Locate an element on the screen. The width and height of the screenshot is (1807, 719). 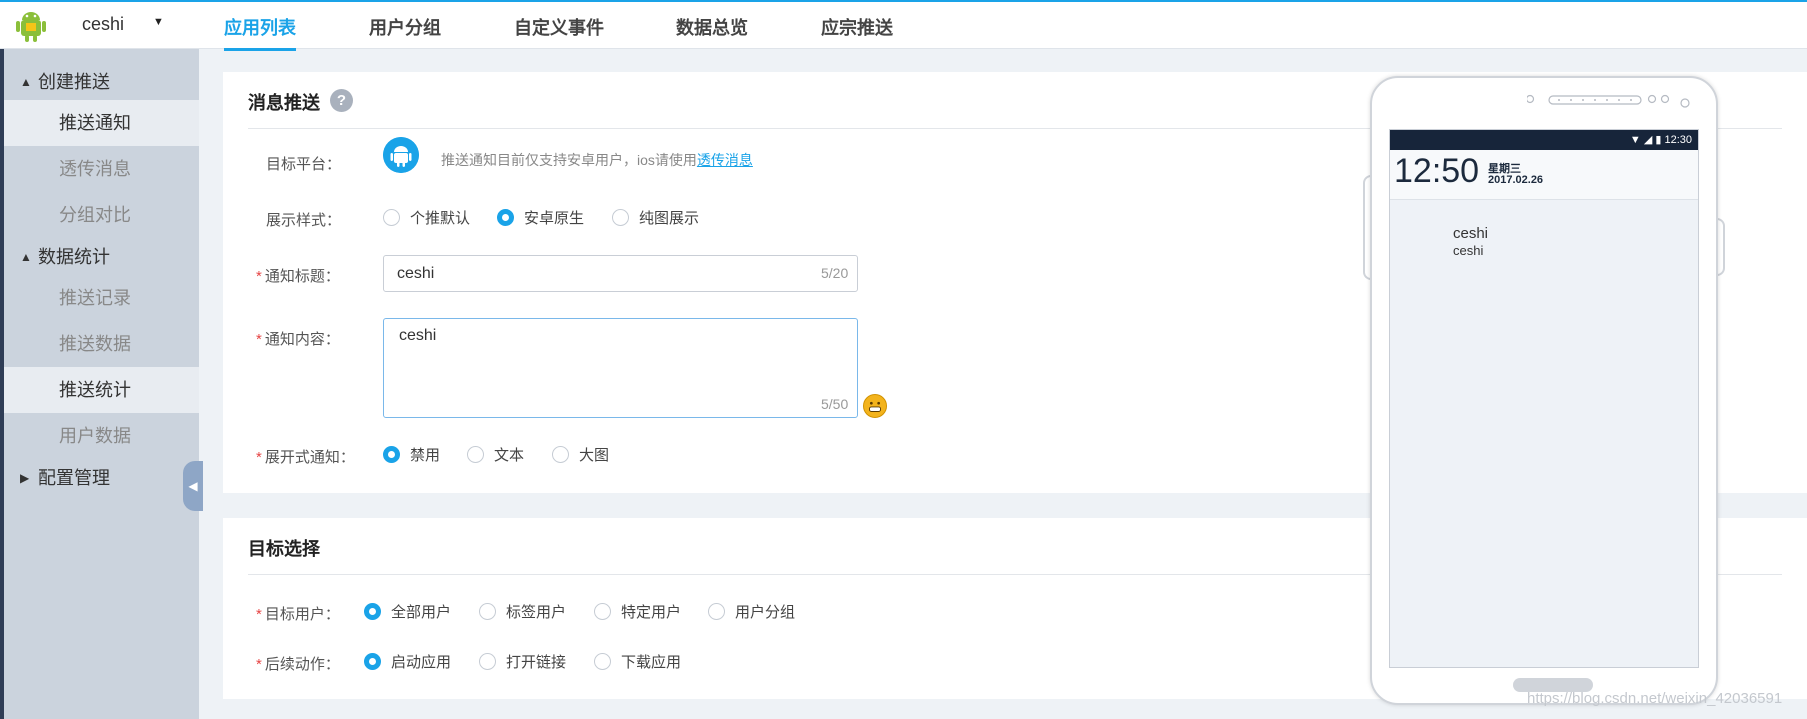
notification-content-label: * 通知内容： is located at coordinates (298, 338).